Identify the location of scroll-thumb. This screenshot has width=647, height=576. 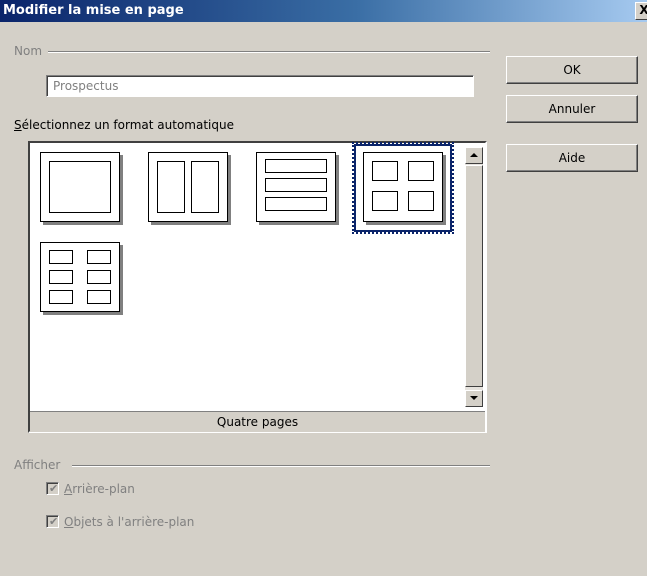
(474, 276).